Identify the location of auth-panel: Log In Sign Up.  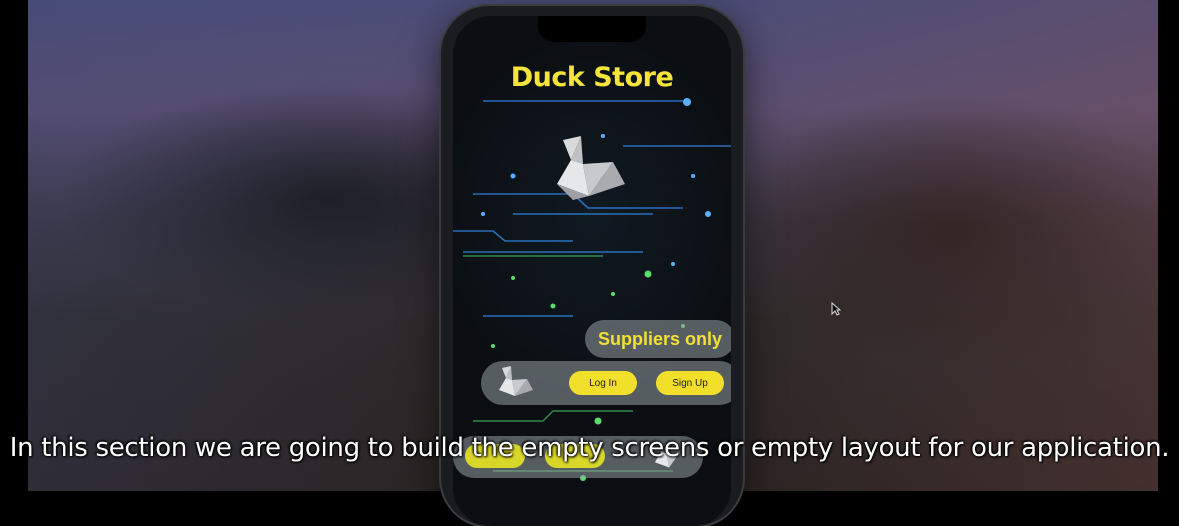
(606, 383).